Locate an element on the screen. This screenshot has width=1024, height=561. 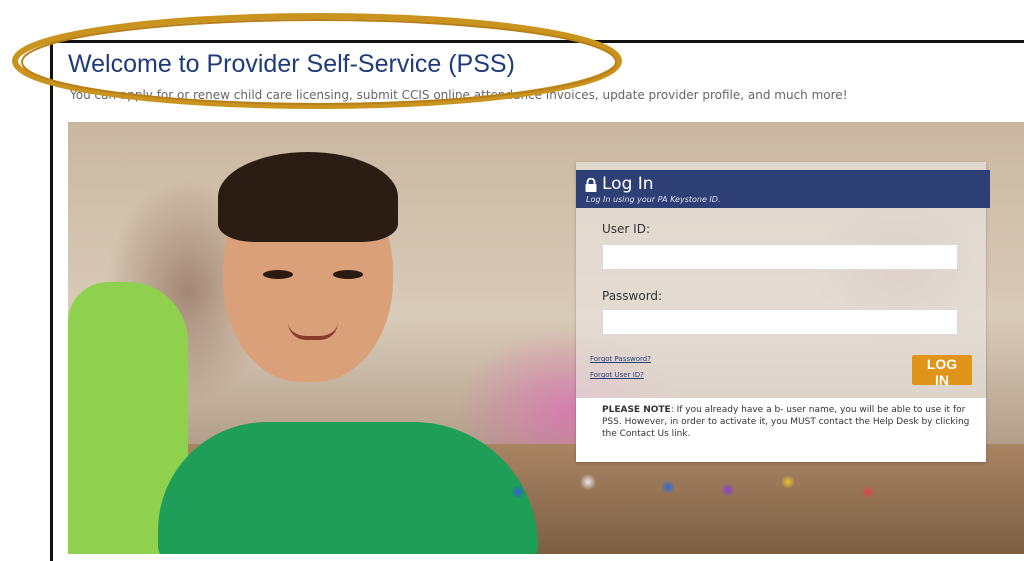
login-subtitle: Log In using your PA Keystone ID. is located at coordinates (653, 199).